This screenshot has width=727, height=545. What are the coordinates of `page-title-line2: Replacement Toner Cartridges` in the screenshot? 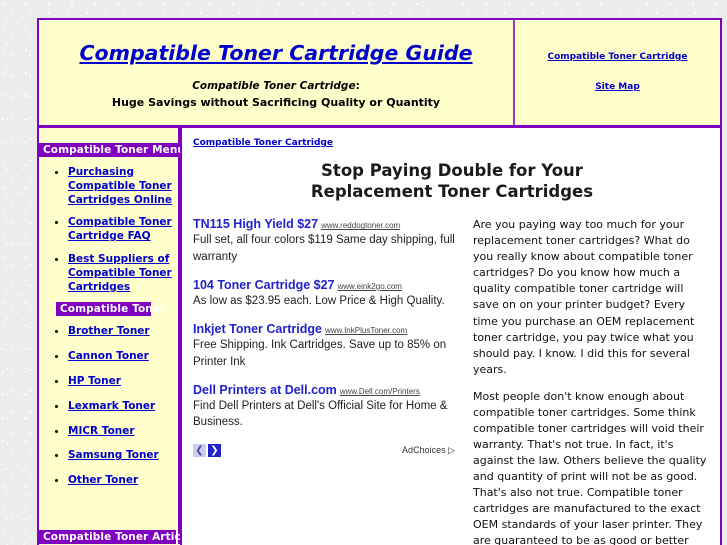 It's located at (452, 191).